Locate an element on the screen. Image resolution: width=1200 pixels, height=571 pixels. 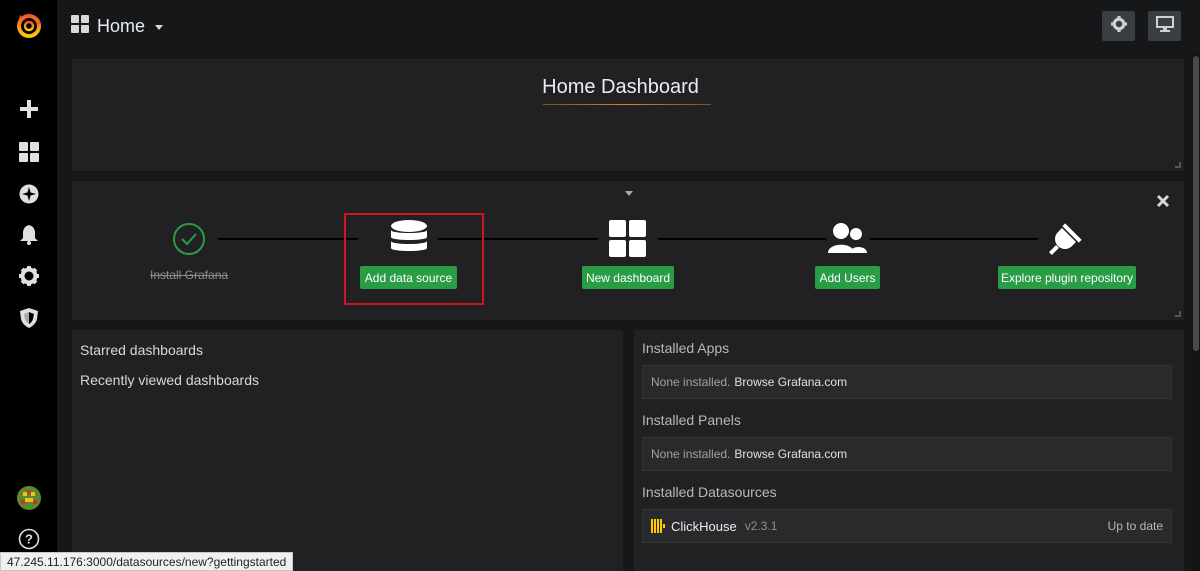
starred-dashboards-heading: Starred dashboards is located at coordinates (141, 350).